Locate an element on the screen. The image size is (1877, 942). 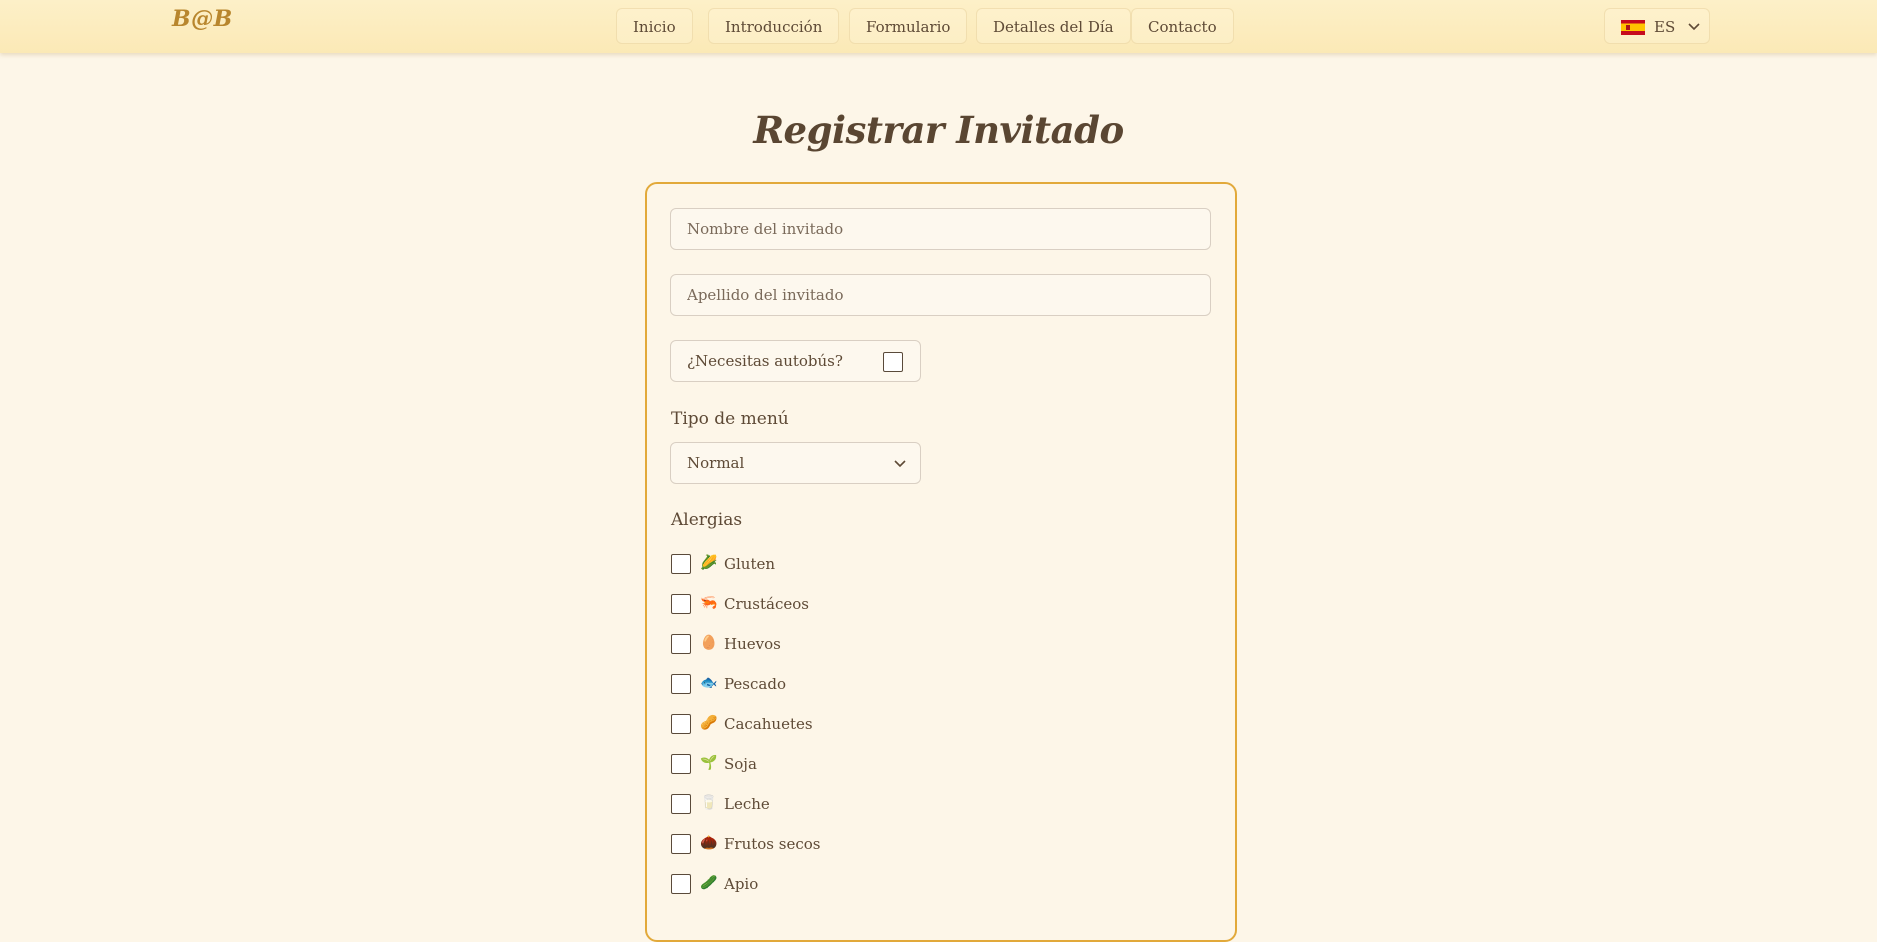
nav-item-contacto: Contacto is located at coordinates (1182, 26).